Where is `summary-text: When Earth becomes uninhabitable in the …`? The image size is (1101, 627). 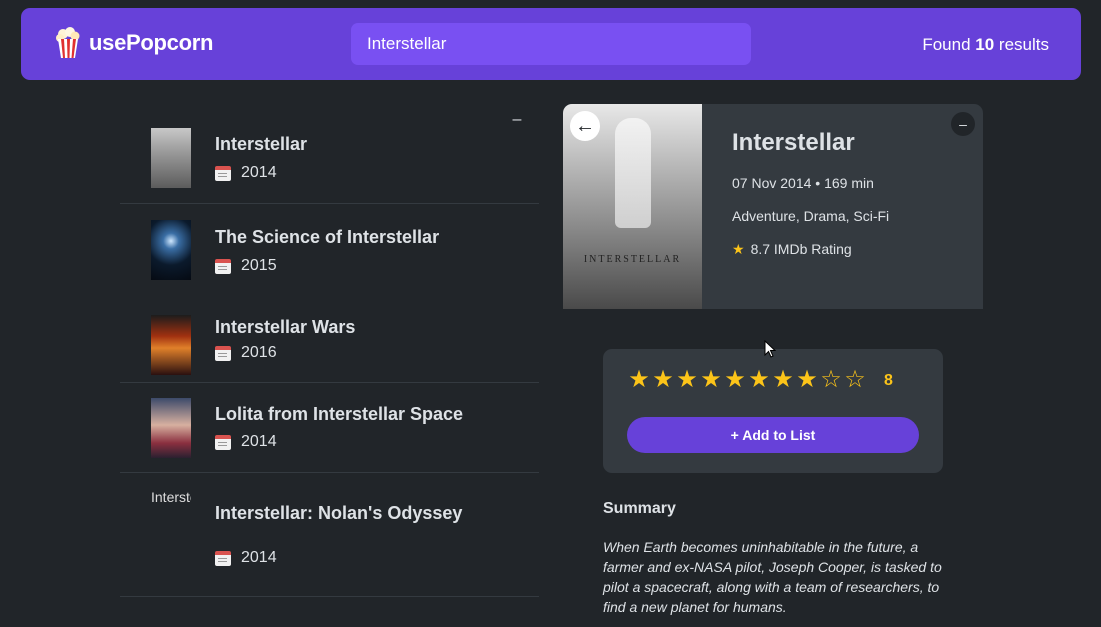
summary-text: When Earth becomes uninhabitable in the … is located at coordinates (772, 577).